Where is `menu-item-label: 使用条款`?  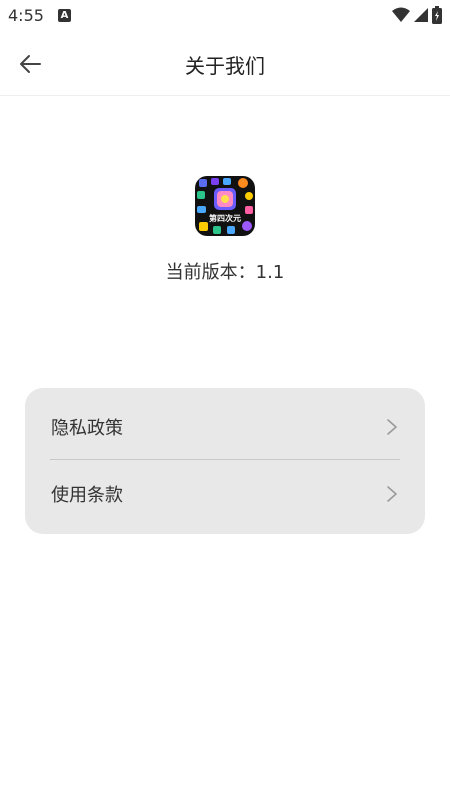
menu-item-label: 使用条款 is located at coordinates (87, 495).